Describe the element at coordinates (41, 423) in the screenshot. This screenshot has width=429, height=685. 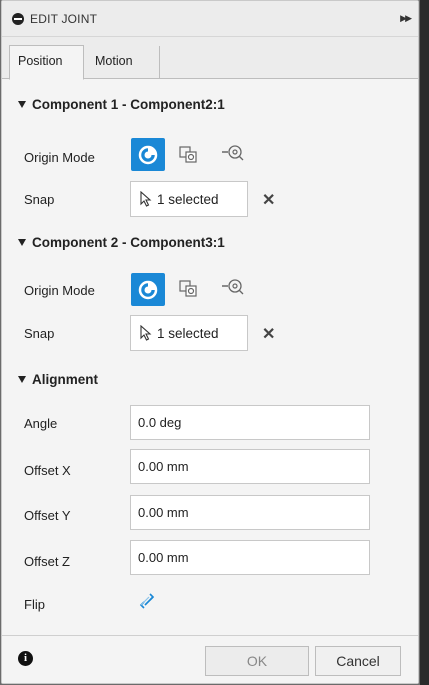
I see `angle-label: Angle` at that location.